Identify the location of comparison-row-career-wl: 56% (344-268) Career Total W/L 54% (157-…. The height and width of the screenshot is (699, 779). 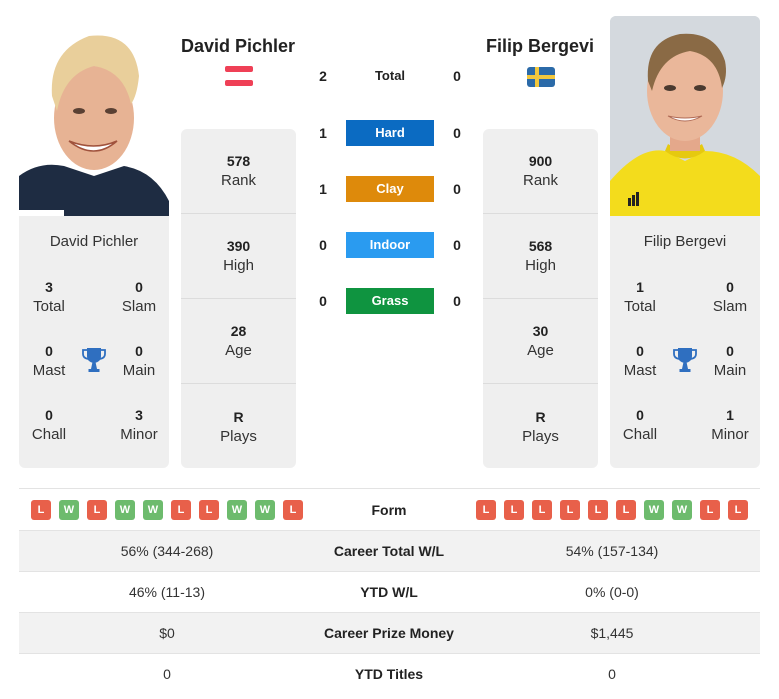
(389, 550).